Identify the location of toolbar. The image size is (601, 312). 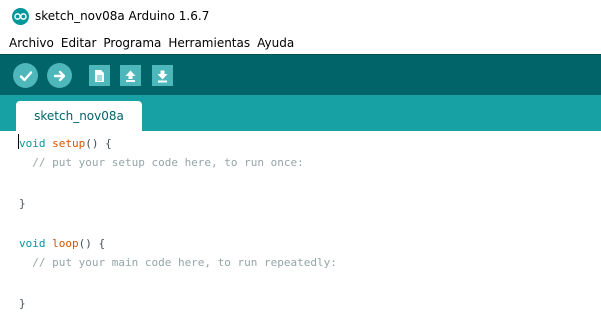
(300, 74).